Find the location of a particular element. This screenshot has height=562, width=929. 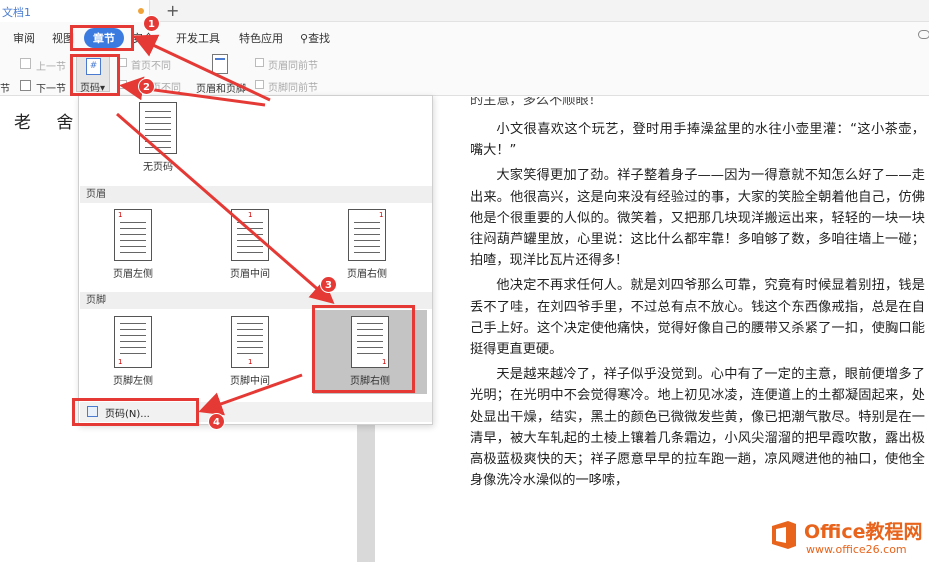

office-logo-icon is located at coordinates (784, 535).